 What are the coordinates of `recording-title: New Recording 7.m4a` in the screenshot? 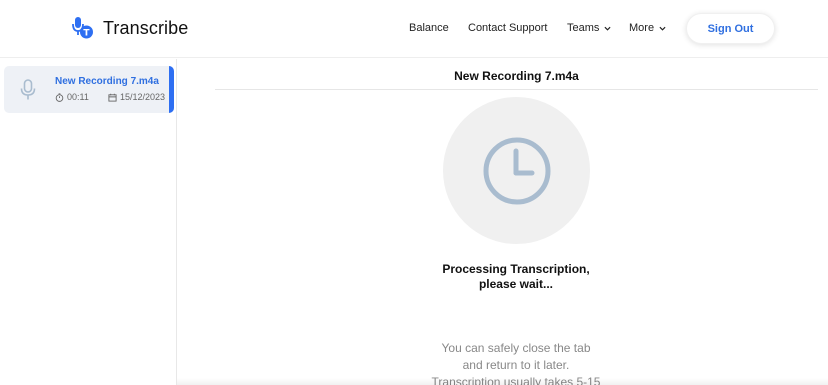 It's located at (107, 81).